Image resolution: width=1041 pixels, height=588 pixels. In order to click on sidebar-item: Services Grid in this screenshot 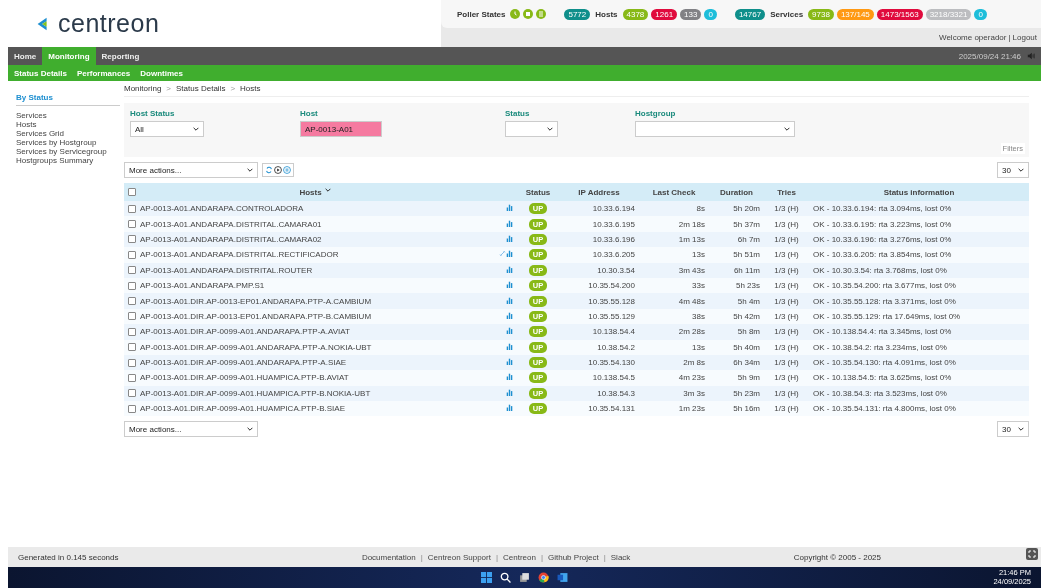, I will do `click(68, 133)`.